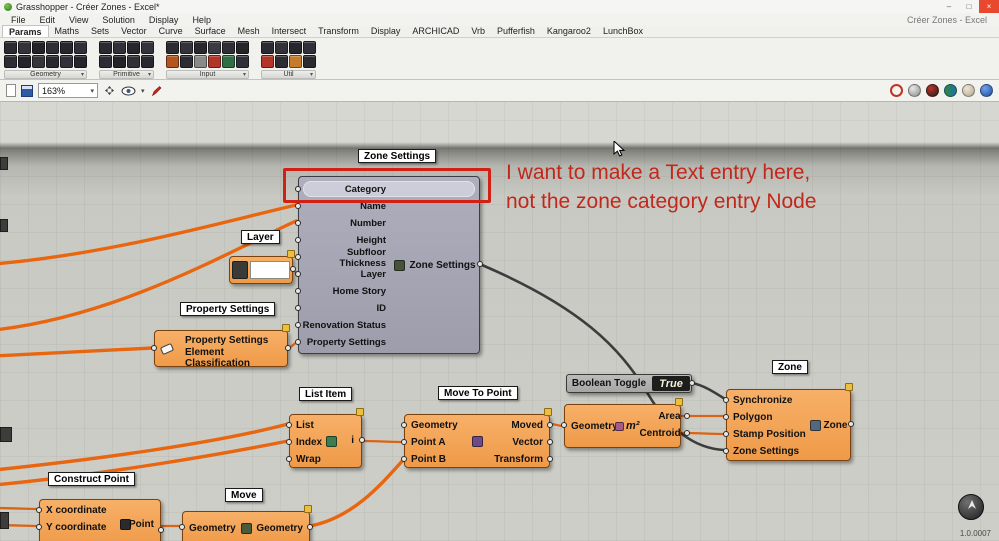 The image size is (999, 541). What do you see at coordinates (244, 495) in the screenshot?
I see `move-tag: Move` at bounding box center [244, 495].